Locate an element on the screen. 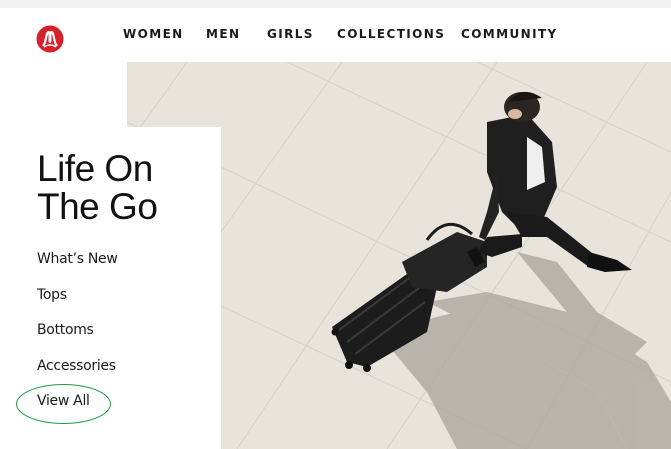 The height and width of the screenshot is (449, 671). link-whats-new: What’s New is located at coordinates (77, 259).